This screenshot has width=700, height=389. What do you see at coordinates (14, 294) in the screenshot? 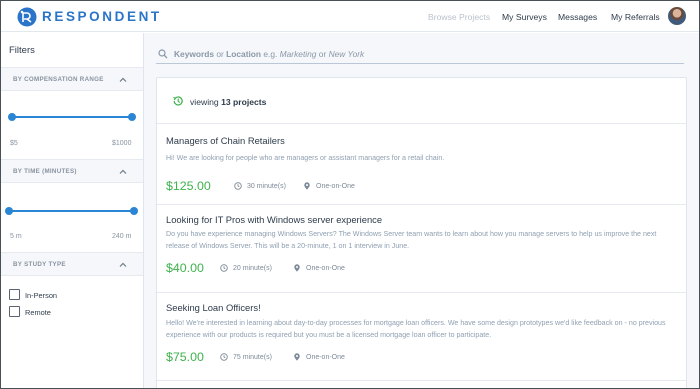
I see `in-person-checkbox` at bounding box center [14, 294].